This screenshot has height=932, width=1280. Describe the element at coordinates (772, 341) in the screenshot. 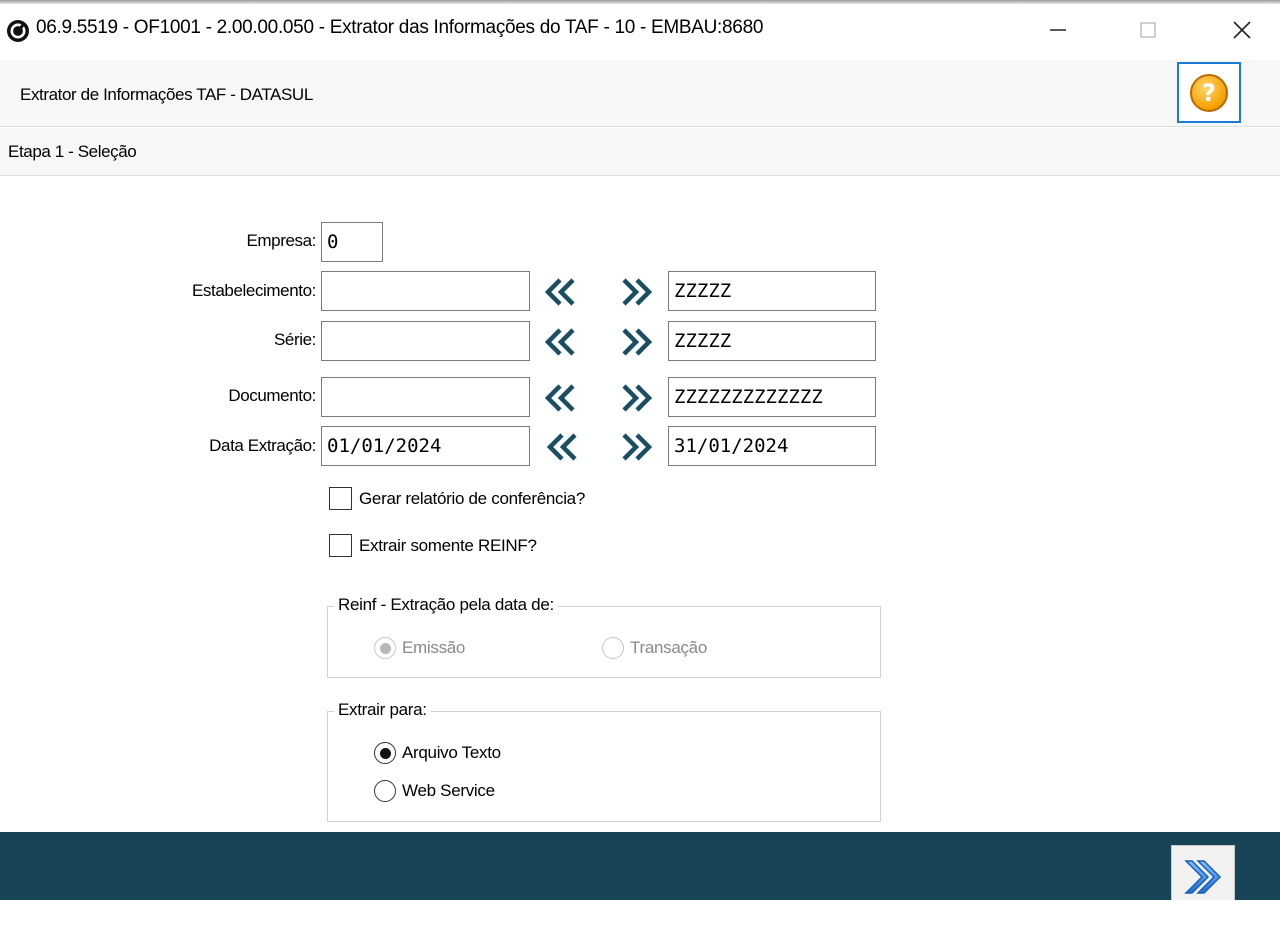

I see `serie-to-input` at that location.